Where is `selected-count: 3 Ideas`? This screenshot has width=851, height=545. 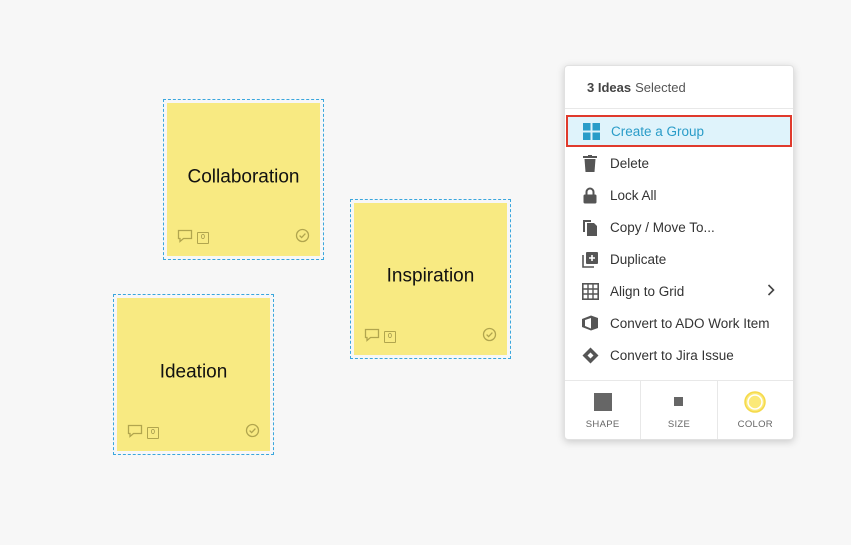 selected-count: 3 Ideas is located at coordinates (609, 87).